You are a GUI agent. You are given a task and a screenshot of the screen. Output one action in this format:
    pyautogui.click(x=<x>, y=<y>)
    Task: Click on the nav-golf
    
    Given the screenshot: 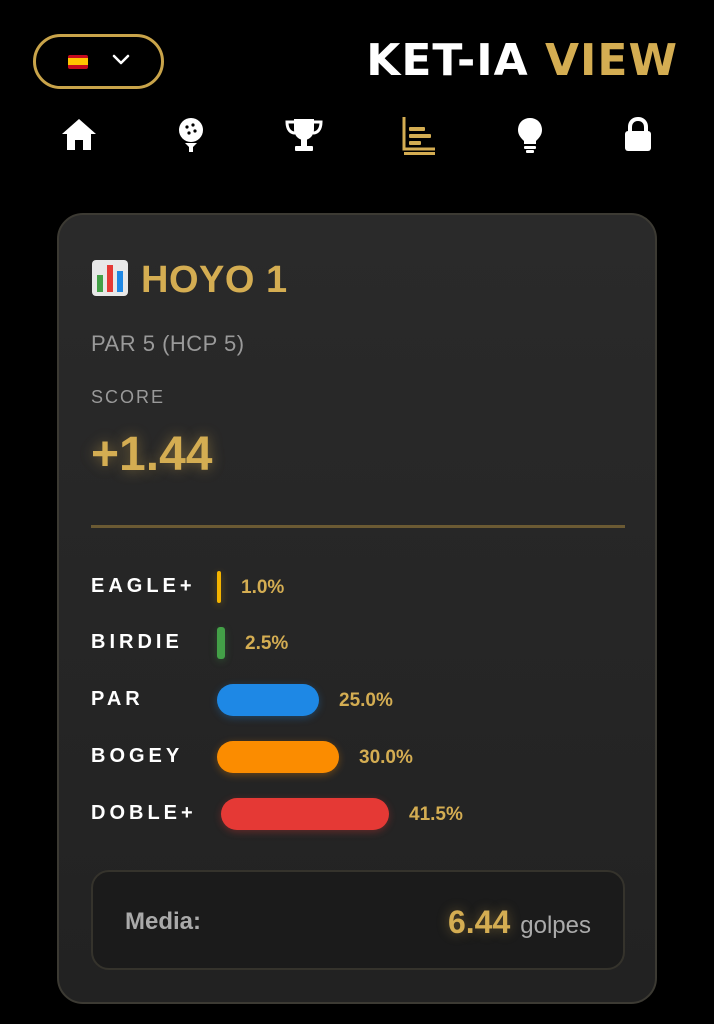 What is the action you would take?
    pyautogui.click(x=191, y=137)
    